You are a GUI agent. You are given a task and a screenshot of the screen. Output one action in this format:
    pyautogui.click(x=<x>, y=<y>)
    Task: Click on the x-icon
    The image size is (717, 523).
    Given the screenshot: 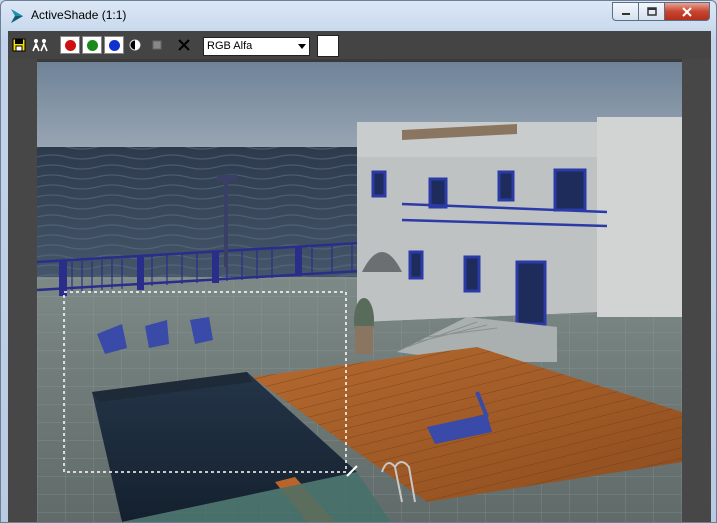 What is the action you would take?
    pyautogui.click(x=184, y=45)
    